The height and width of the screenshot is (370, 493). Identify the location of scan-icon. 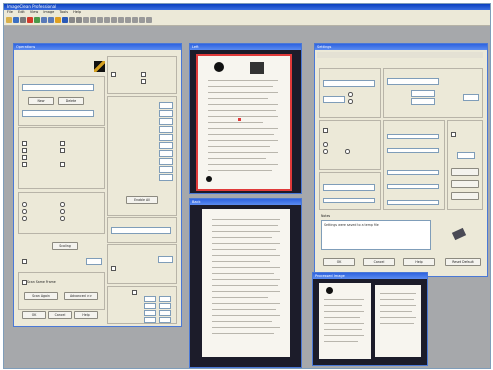
(37, 20).